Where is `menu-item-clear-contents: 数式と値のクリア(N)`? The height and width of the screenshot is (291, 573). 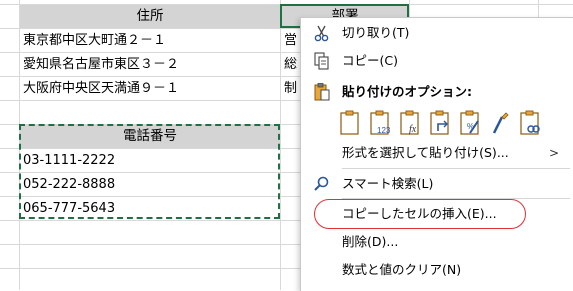
menu-item-clear-contents: 数式と値のクリア(N) is located at coordinates (437, 270).